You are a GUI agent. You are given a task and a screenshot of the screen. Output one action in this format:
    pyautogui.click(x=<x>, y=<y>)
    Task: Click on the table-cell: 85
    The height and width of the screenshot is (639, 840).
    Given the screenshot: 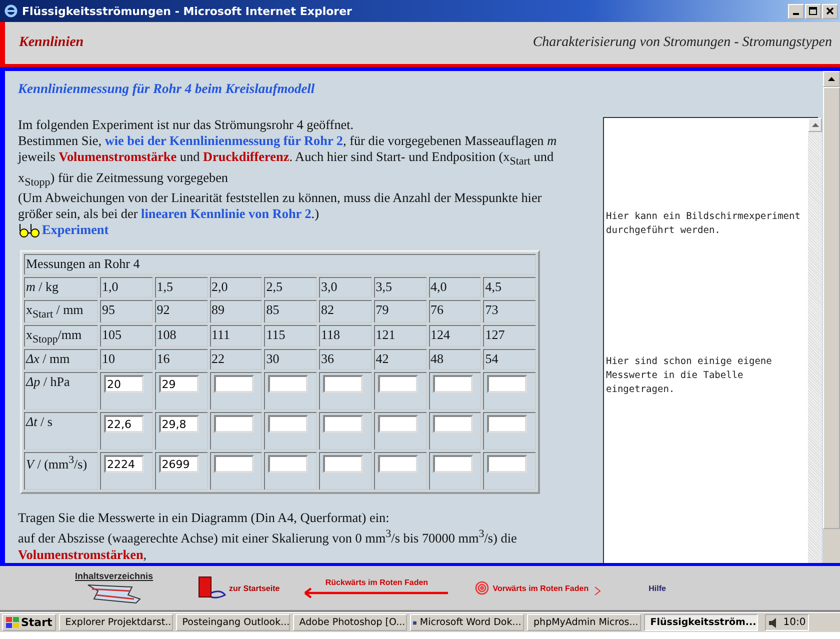 What is the action you would take?
    pyautogui.click(x=290, y=311)
    